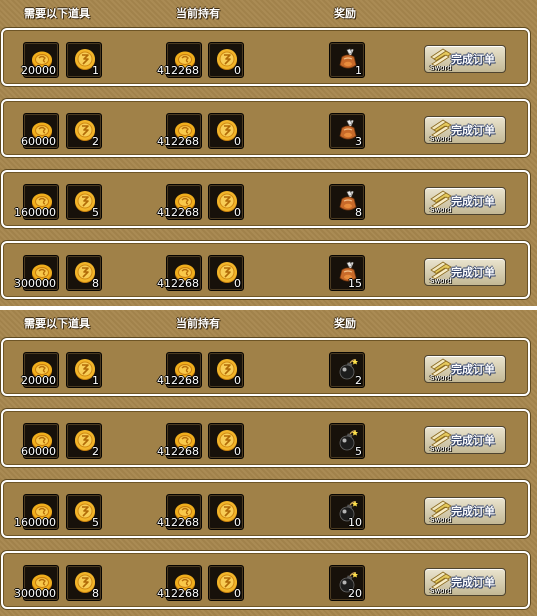 Image resolution: width=537 pixels, height=616 pixels. I want to click on reward-slot-count: 3, so click(358, 141).